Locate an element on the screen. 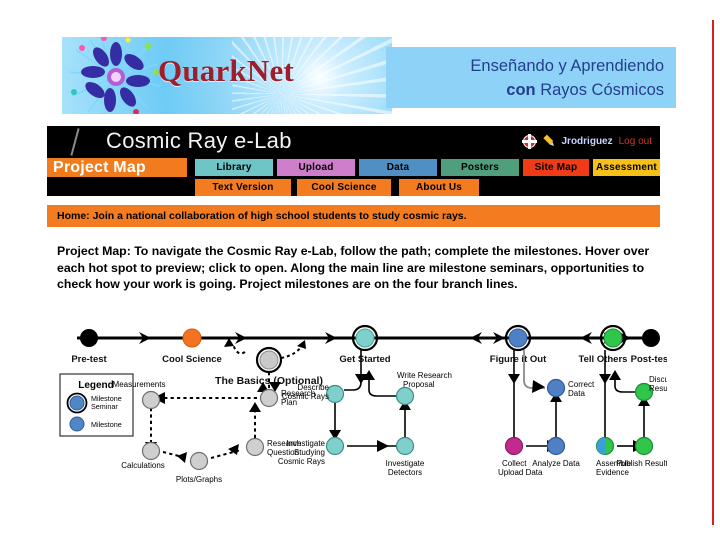 Image resolution: width=720 pixels, height=540 pixels. quarknet-banner: QuarkNet is located at coordinates (227, 75).